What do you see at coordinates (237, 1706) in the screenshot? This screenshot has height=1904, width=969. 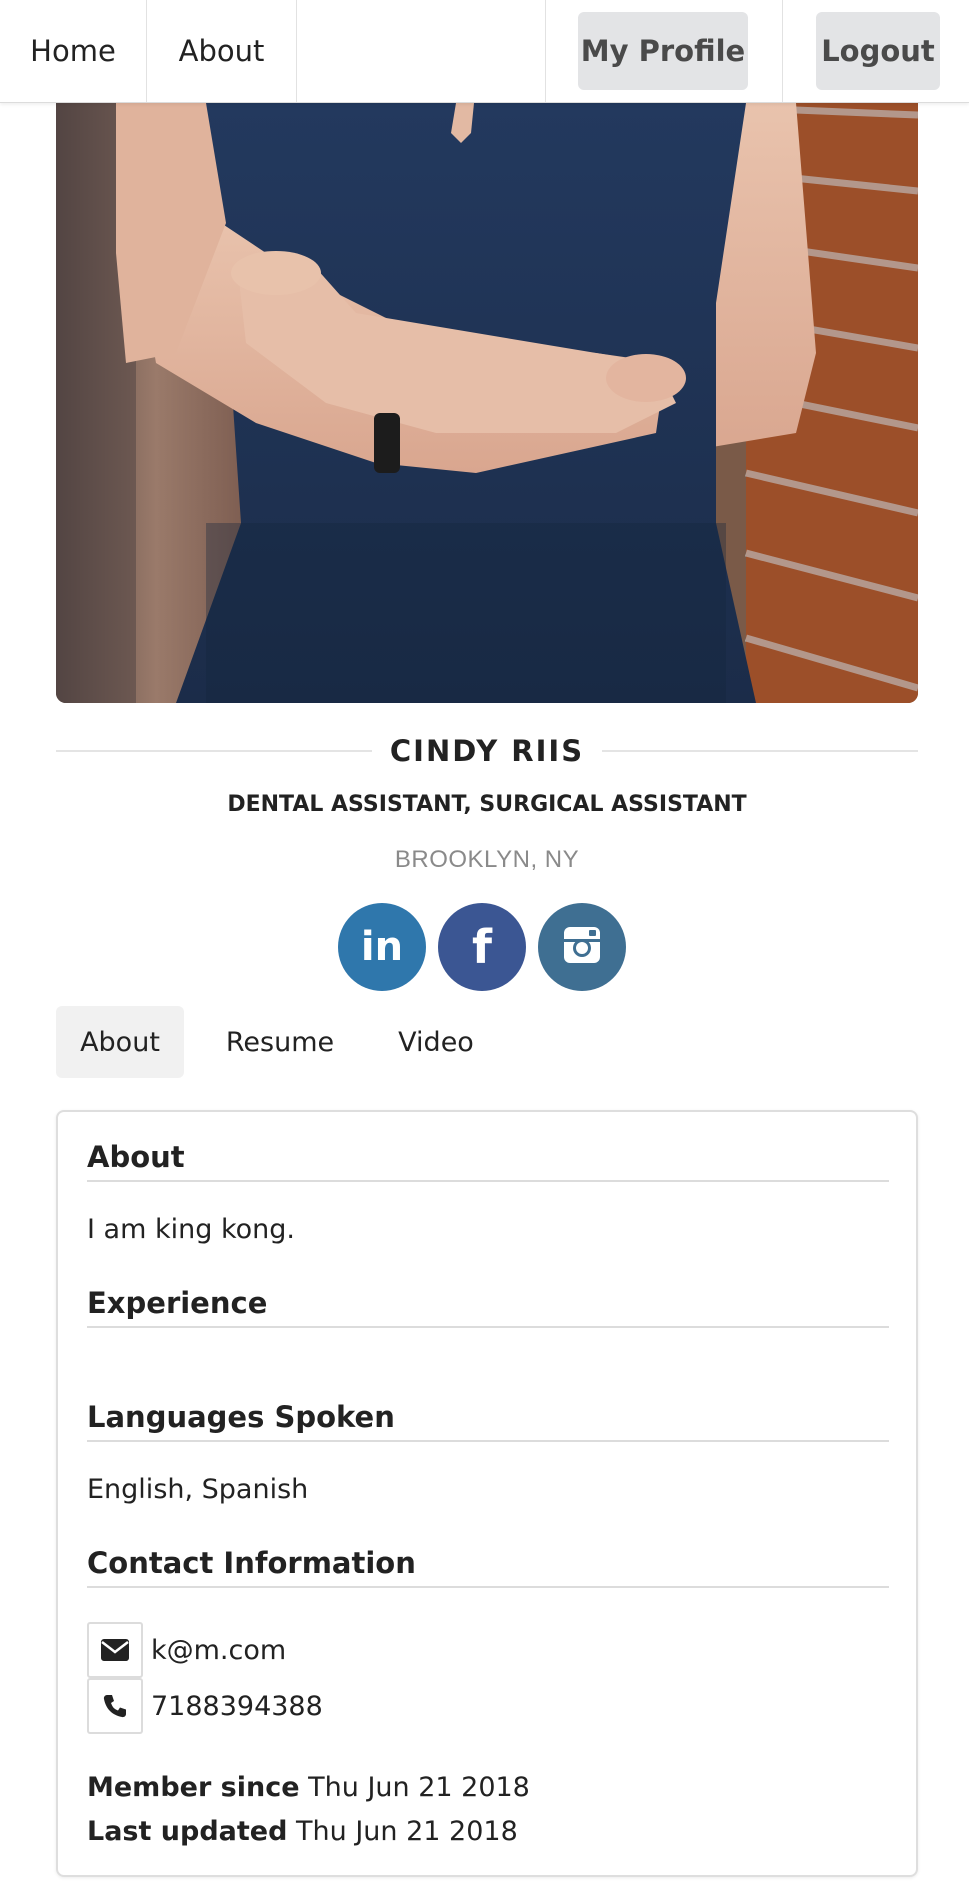 I see `contact-phone: 7188394388` at bounding box center [237, 1706].